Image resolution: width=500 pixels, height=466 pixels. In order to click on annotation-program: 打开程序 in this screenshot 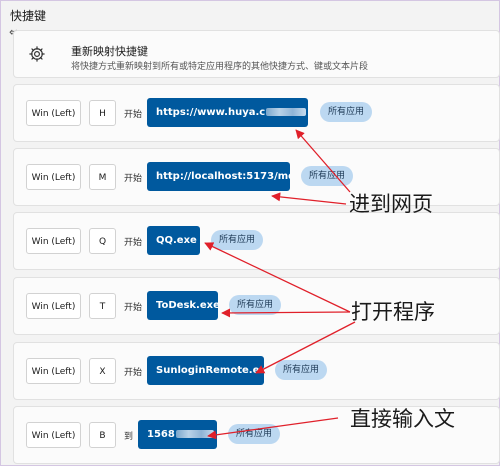, I will do `click(393, 312)`.